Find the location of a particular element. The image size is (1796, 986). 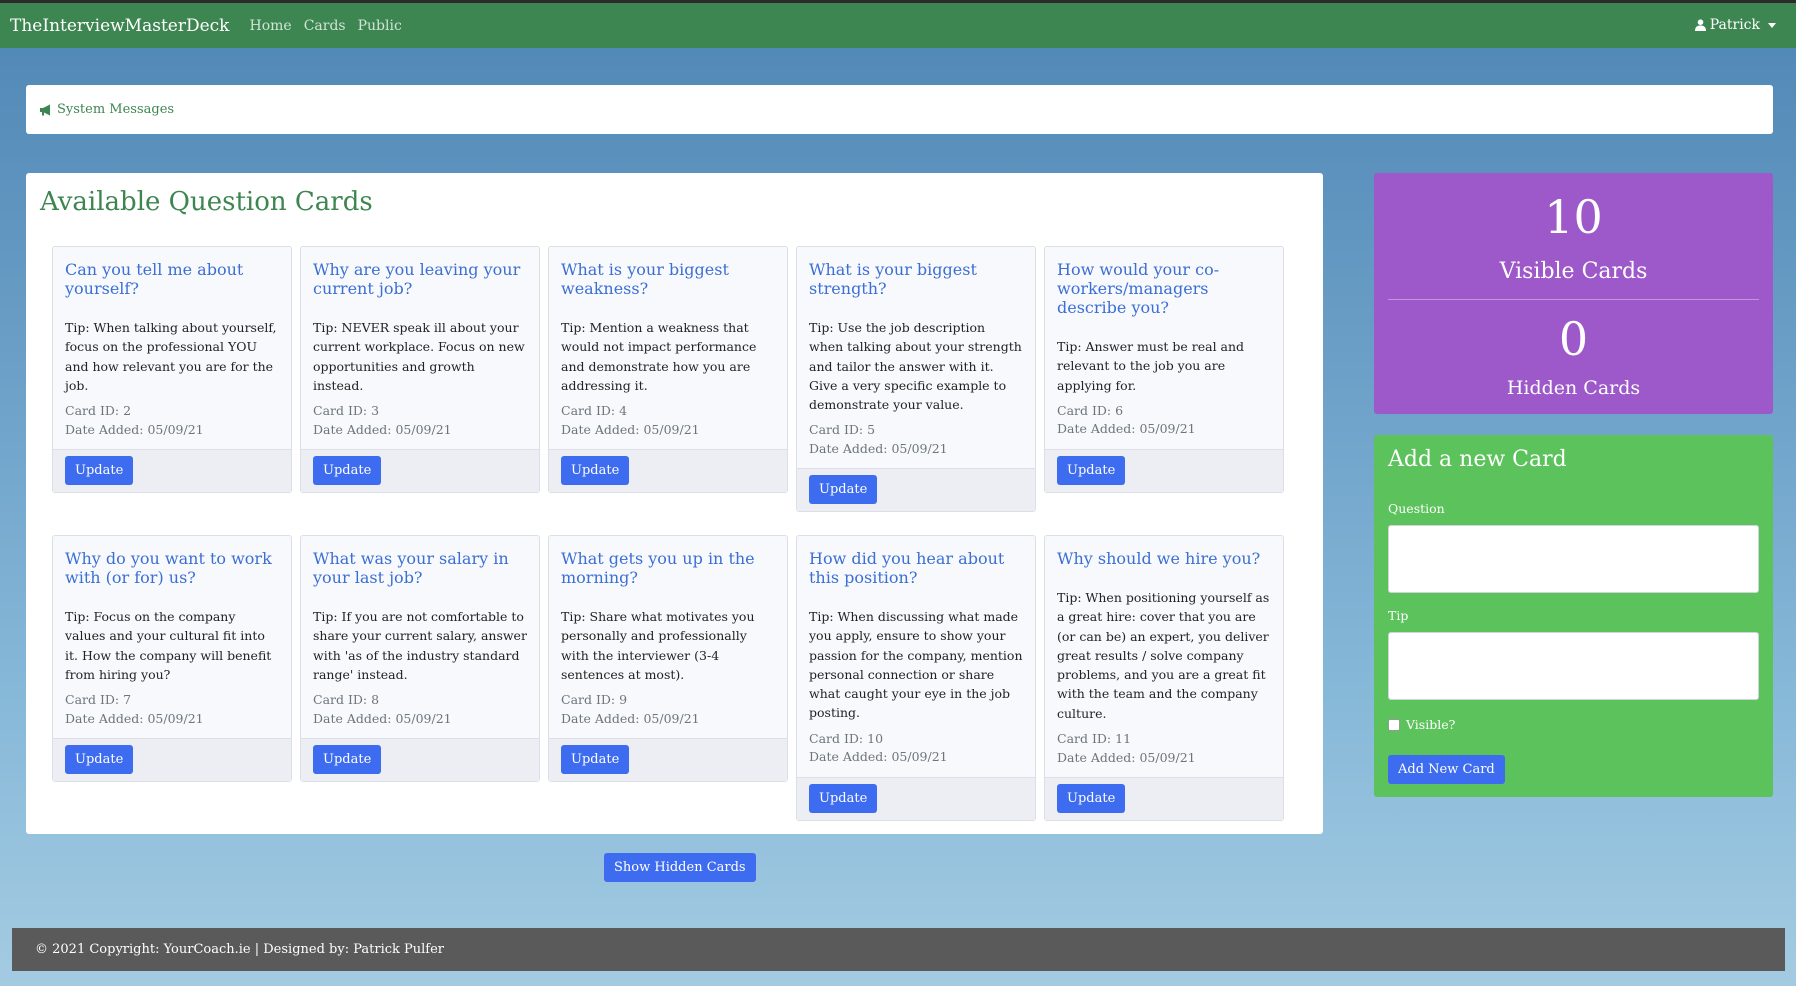

visible-checkbox-row: Visible? is located at coordinates (1421, 724).